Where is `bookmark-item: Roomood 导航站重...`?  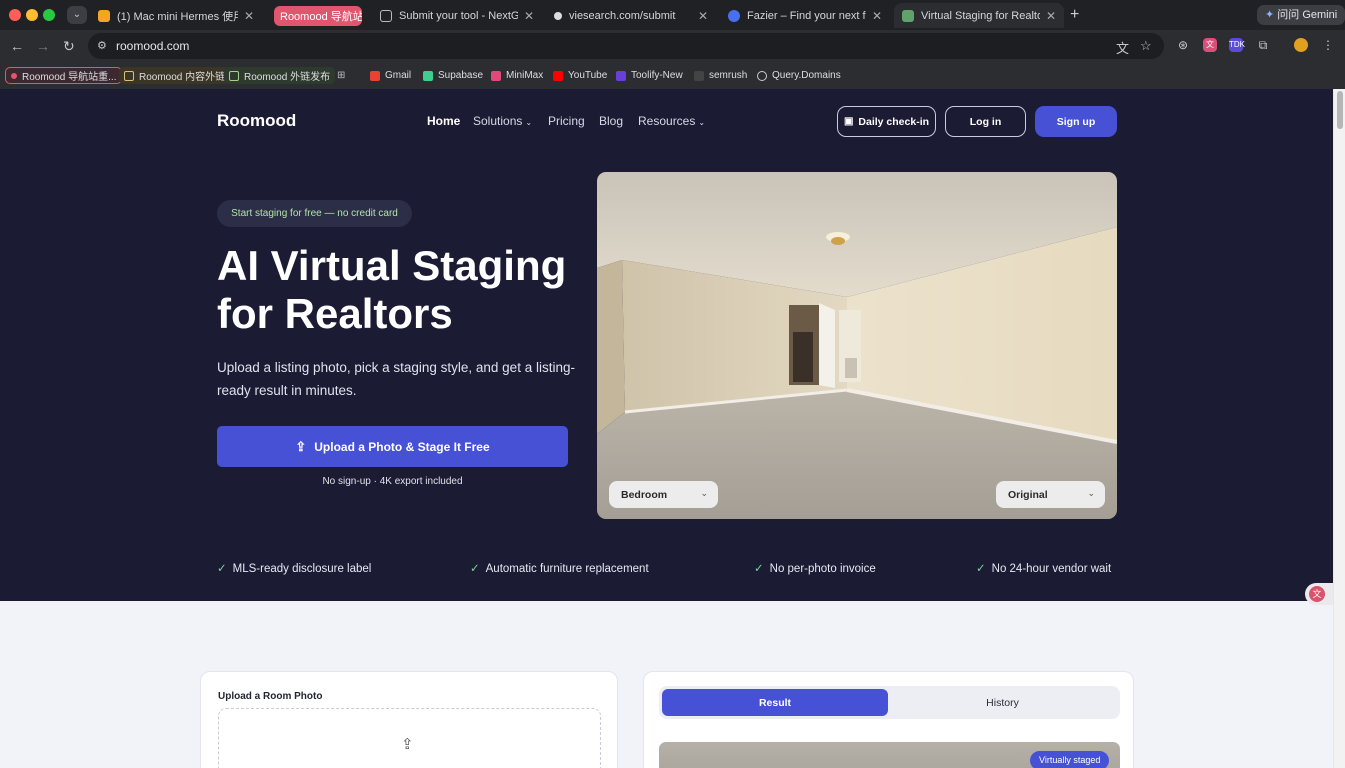
bookmark-item: Roomood 导航站重... is located at coordinates (64, 75).